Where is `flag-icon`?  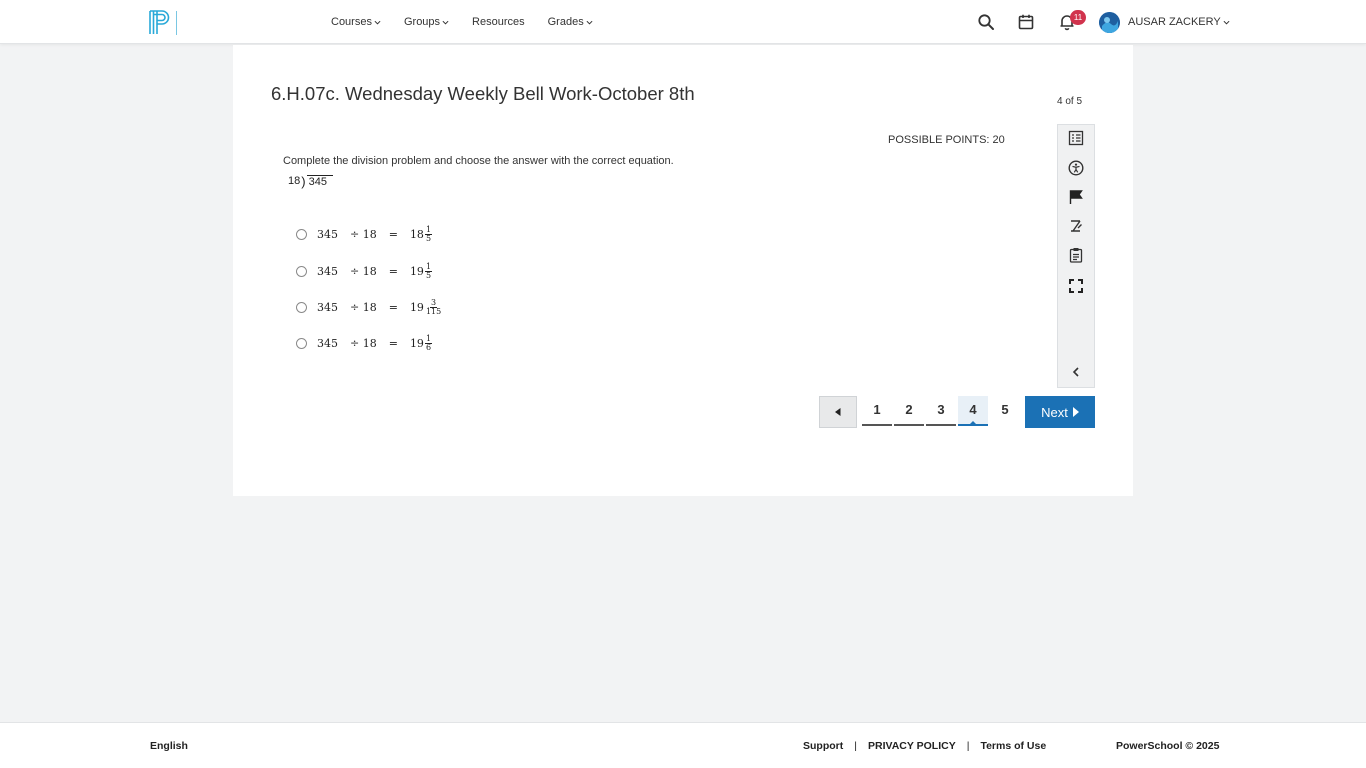
flag-icon is located at coordinates (1076, 197).